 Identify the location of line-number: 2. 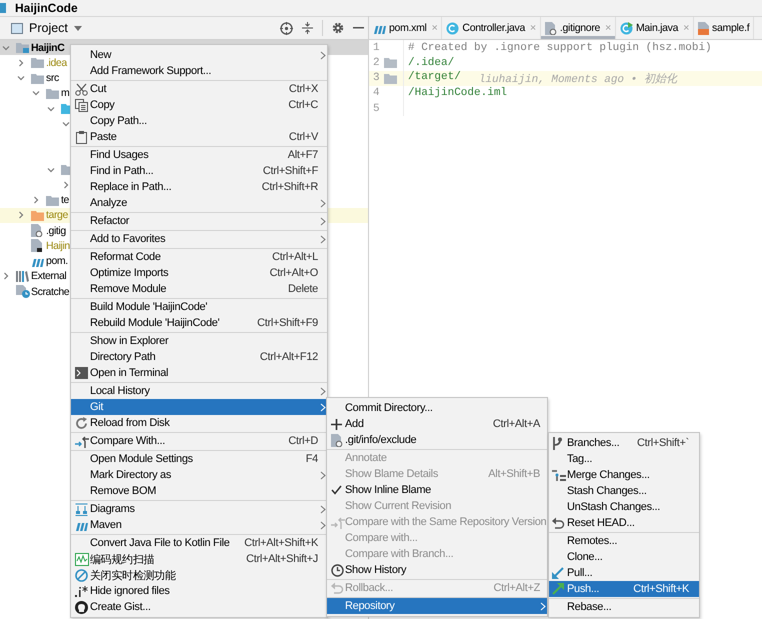
(377, 62).